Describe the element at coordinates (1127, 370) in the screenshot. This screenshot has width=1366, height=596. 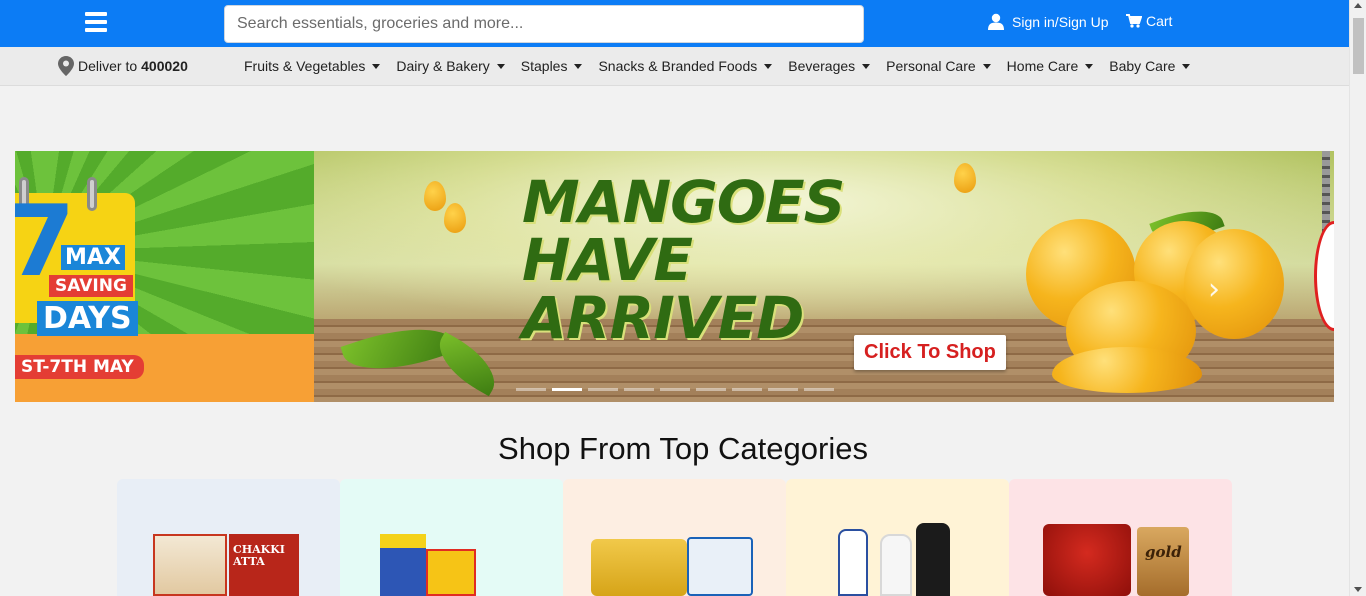
I see `mango-slice` at that location.